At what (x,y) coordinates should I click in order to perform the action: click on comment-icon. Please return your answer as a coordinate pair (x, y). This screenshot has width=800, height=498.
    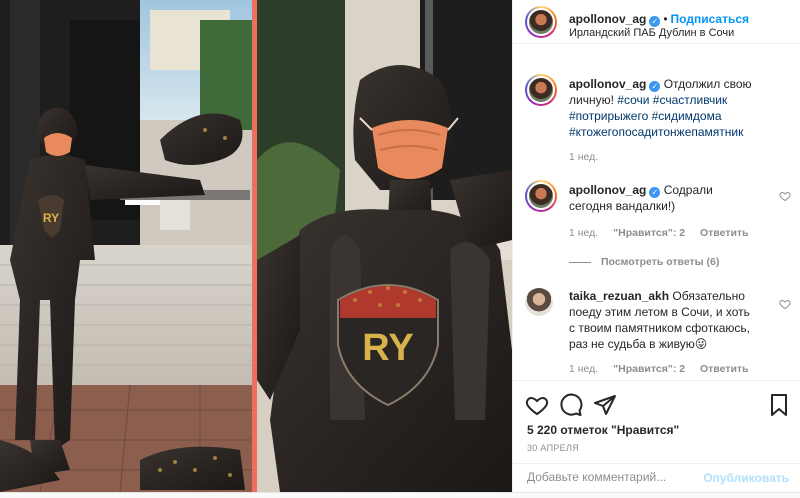
    Looking at the image, I should click on (571, 405).